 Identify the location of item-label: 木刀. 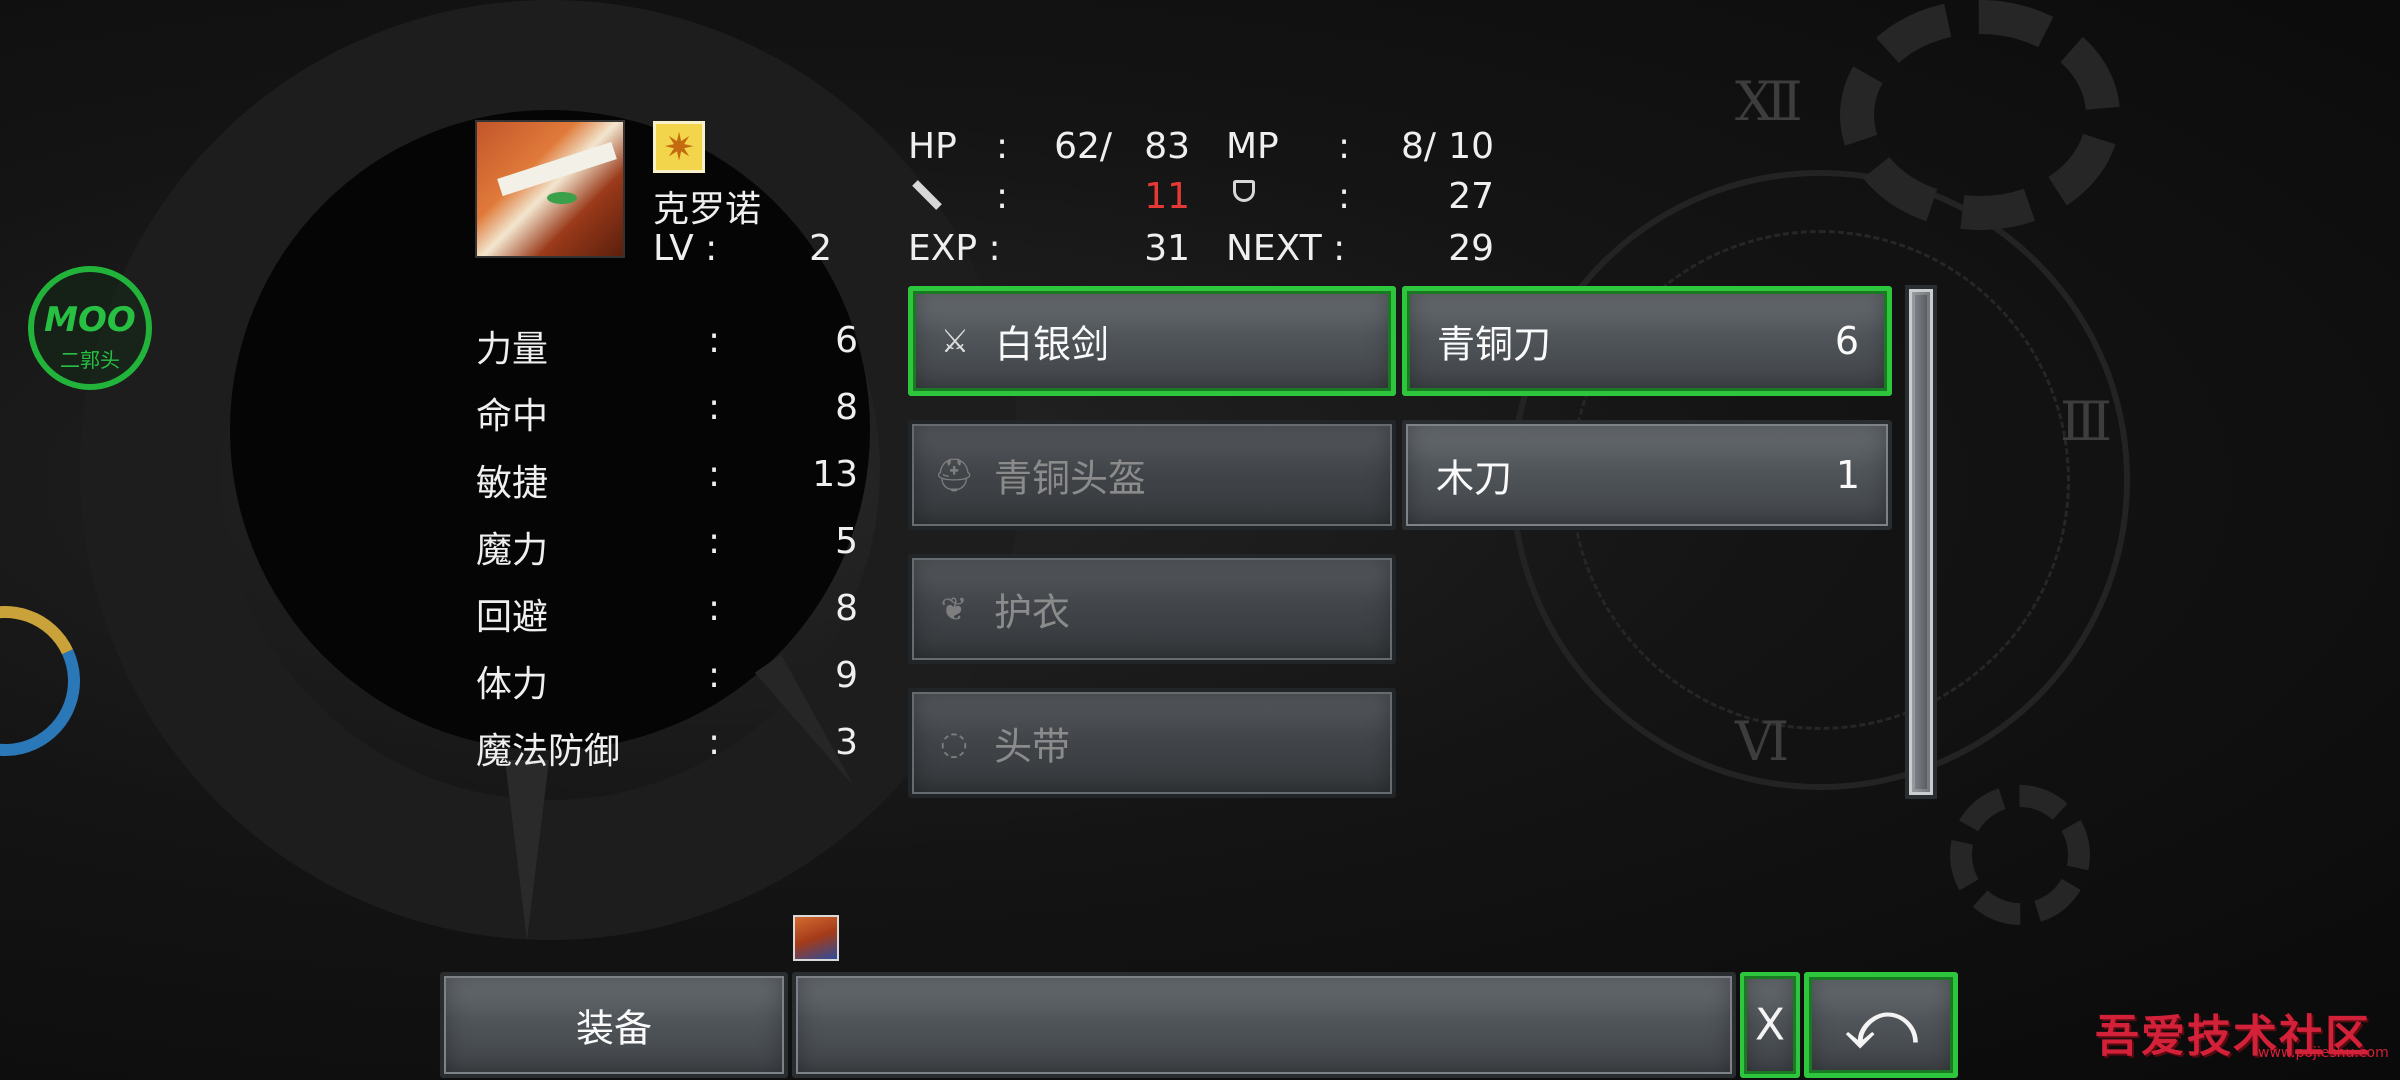
(1474, 478).